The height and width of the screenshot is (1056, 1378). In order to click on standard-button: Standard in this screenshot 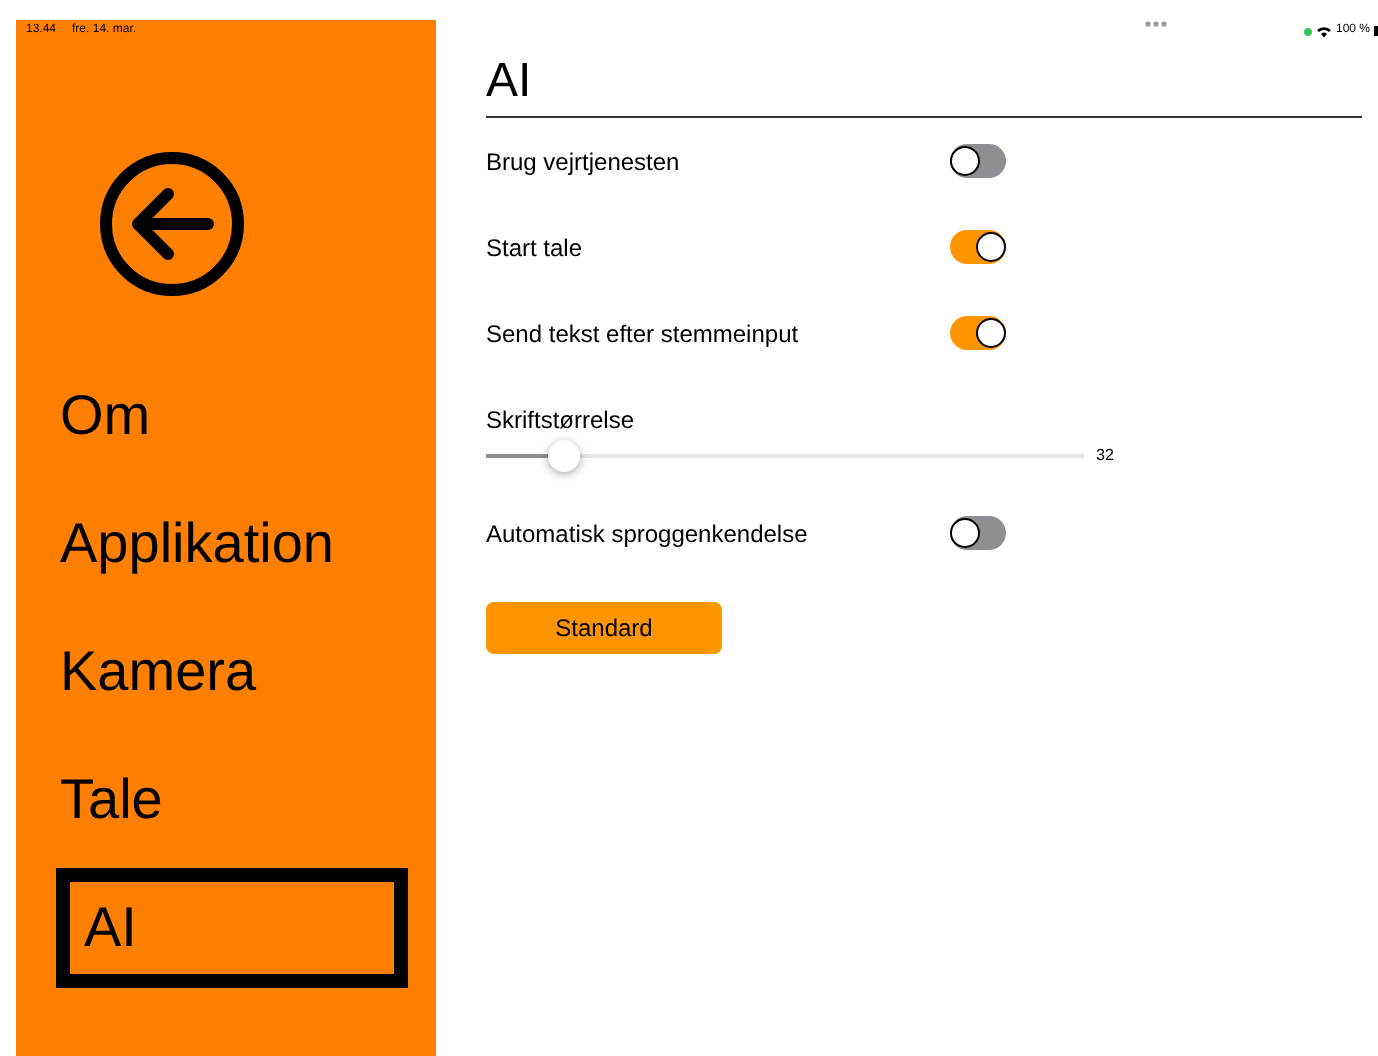, I will do `click(604, 628)`.